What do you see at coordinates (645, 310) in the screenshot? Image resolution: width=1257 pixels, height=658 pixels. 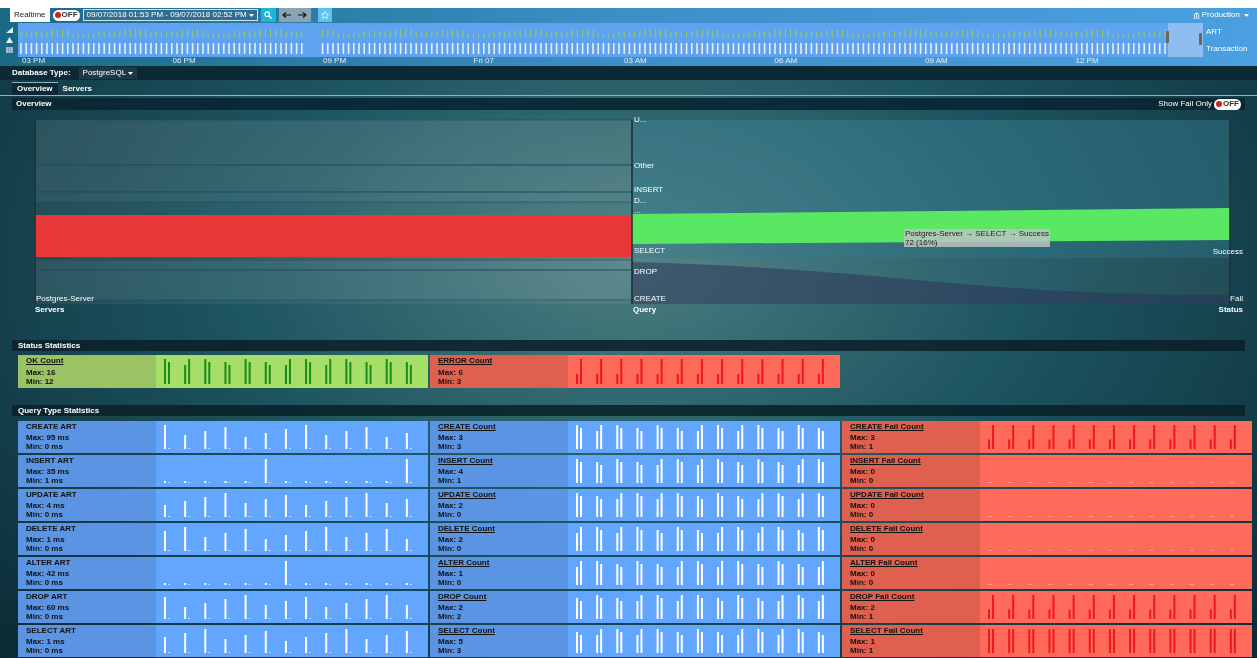 I see `axis-title: Query` at bounding box center [645, 310].